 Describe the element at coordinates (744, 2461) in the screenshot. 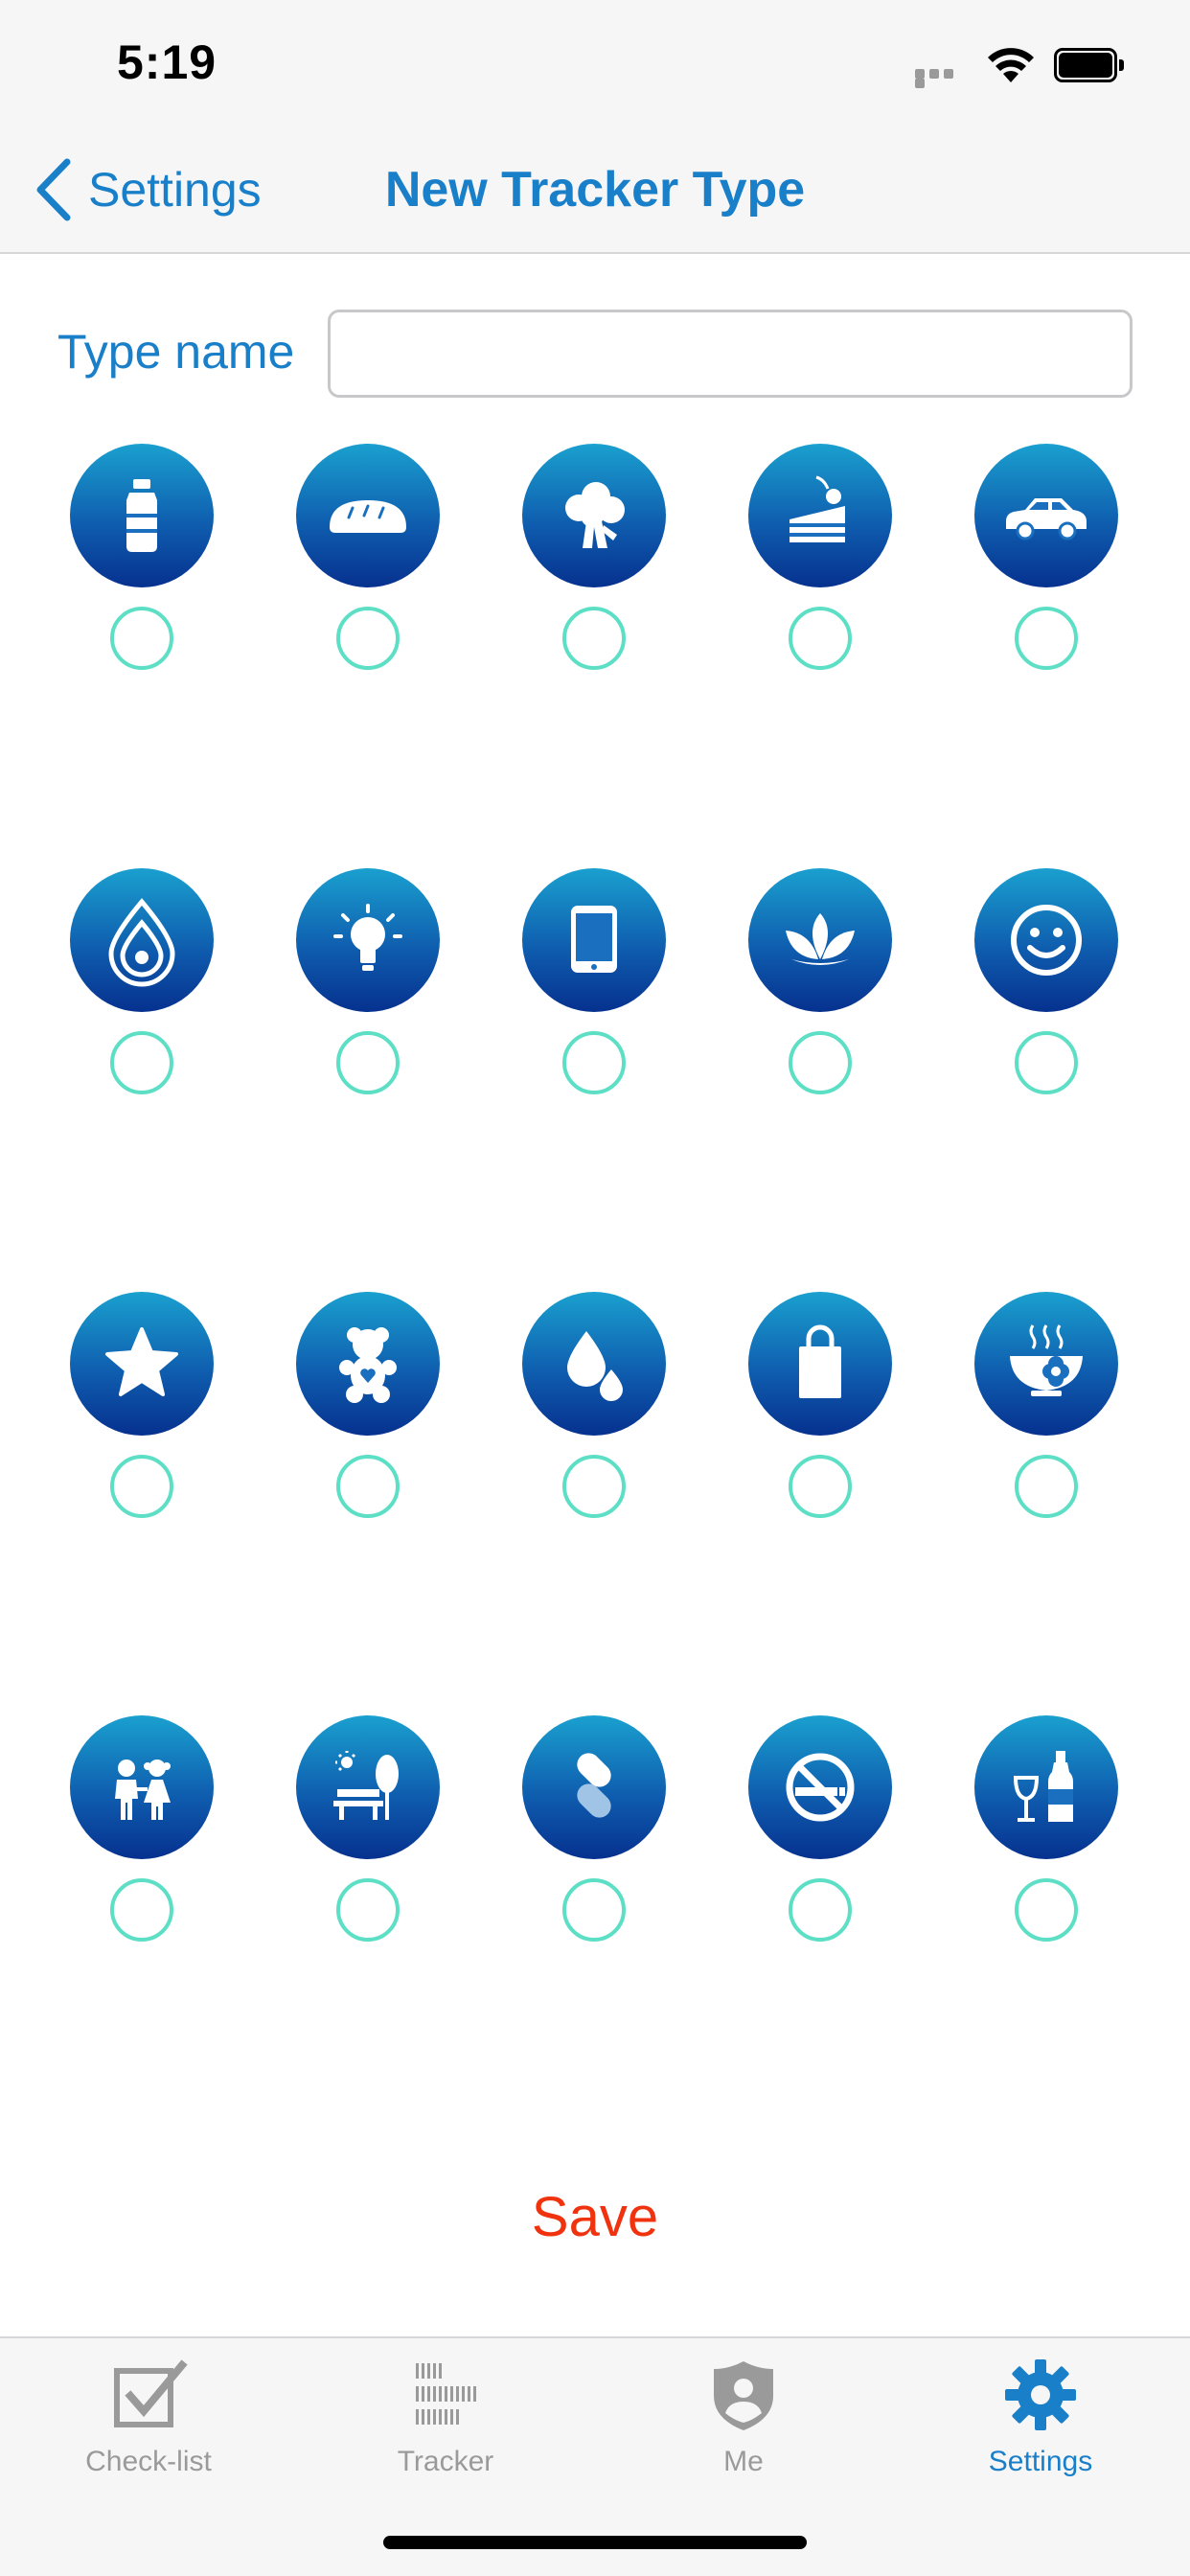

I see `tab-label: Me` at that location.